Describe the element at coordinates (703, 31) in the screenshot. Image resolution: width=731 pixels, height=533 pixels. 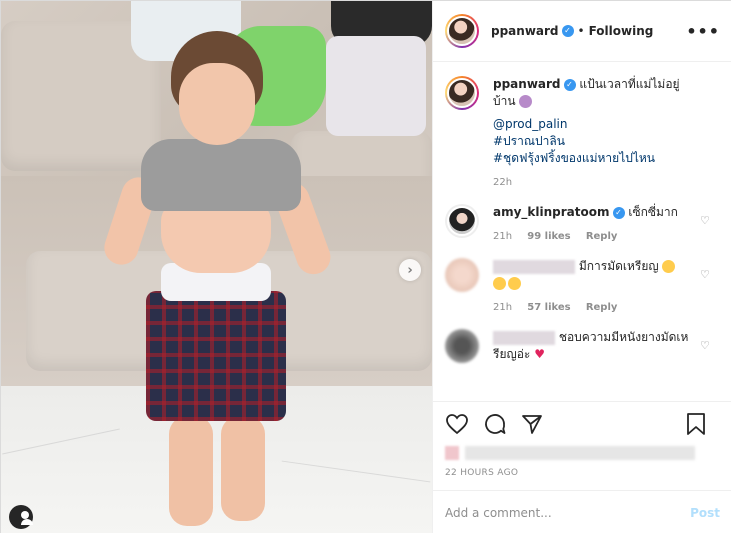
I see `more-horizontal-icon: •••` at that location.